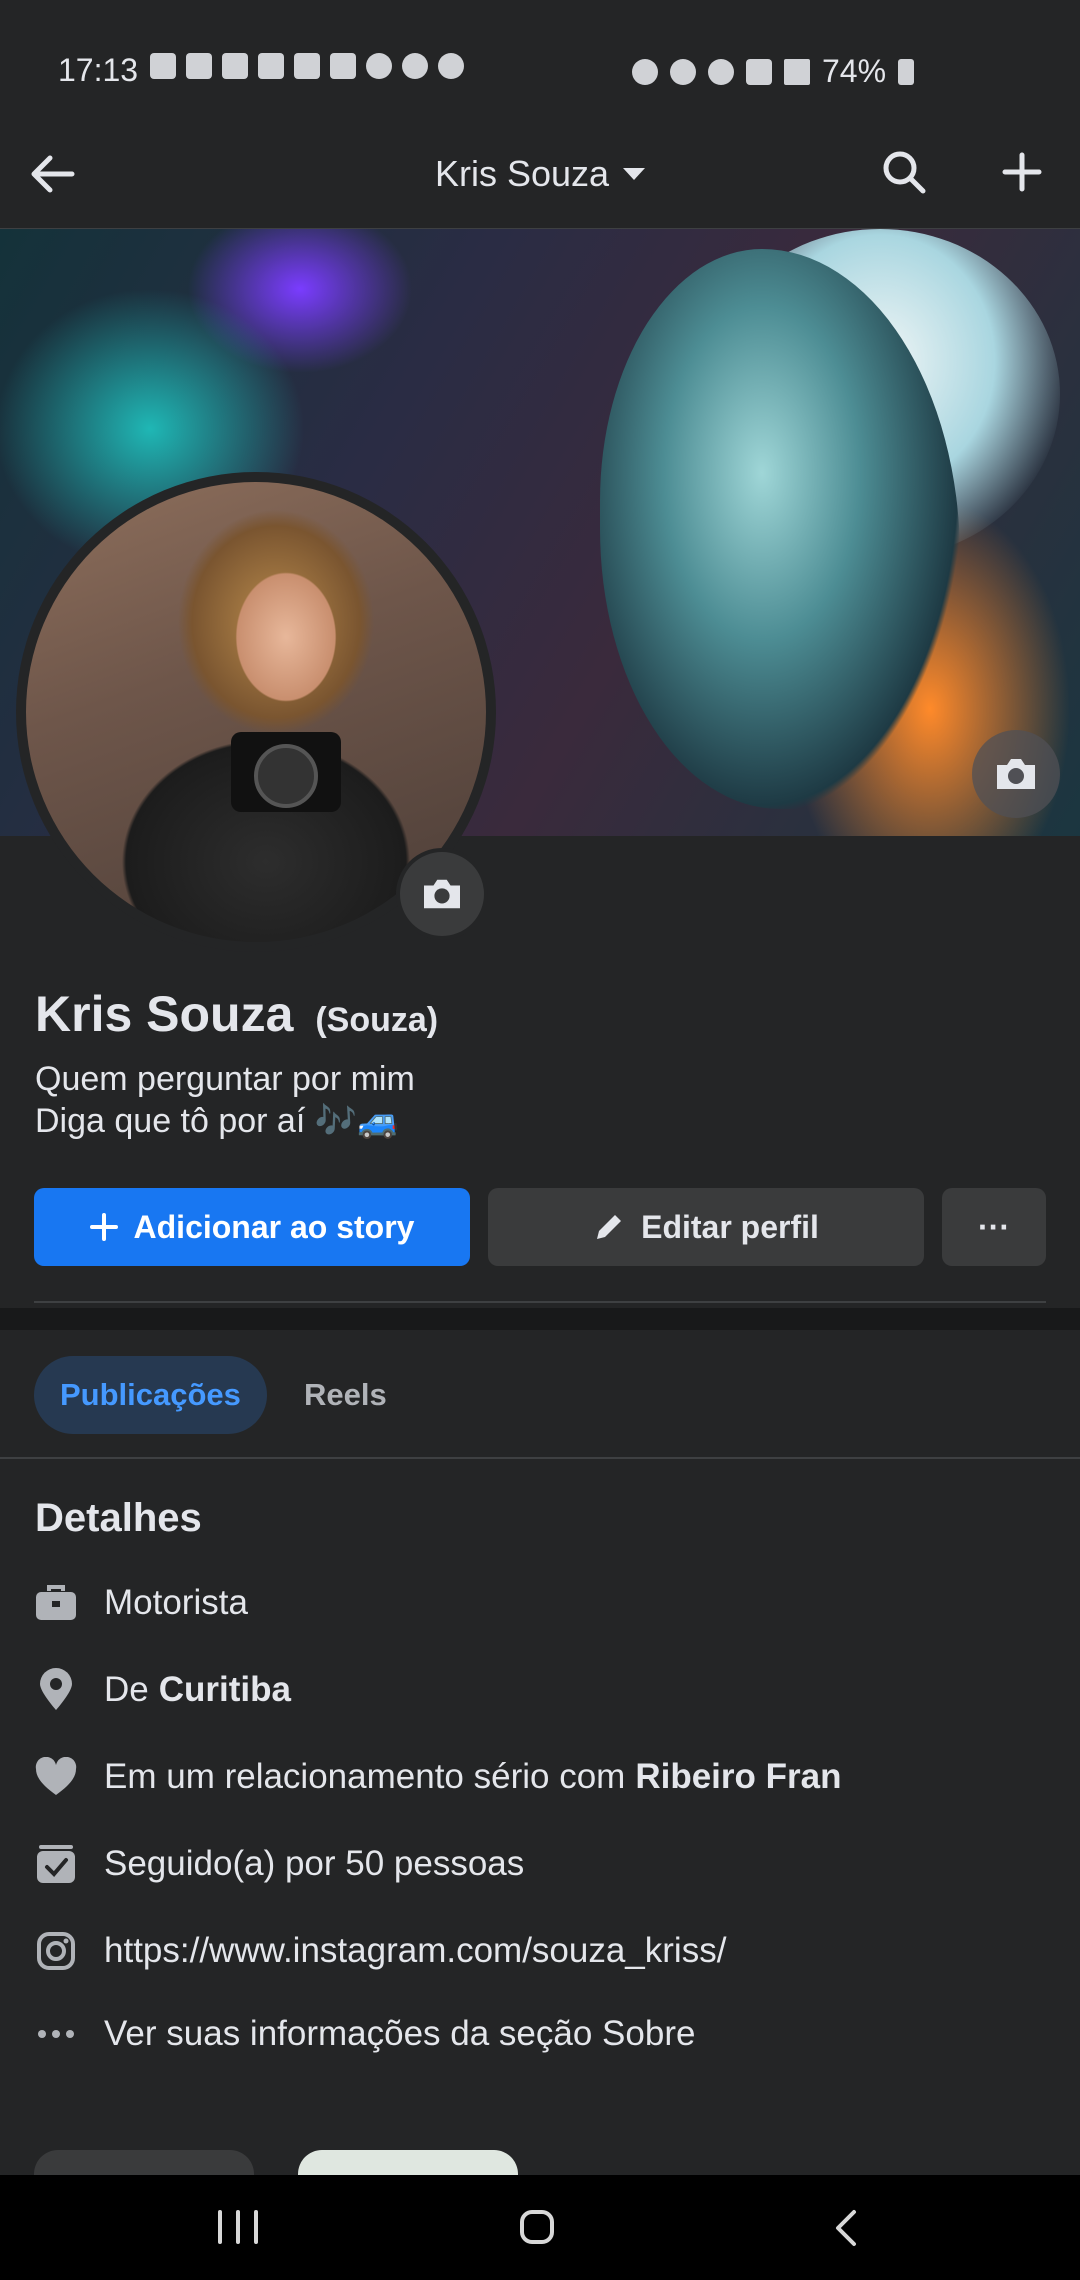 The width and height of the screenshot is (1080, 2280). Describe the element at coordinates (56, 1690) in the screenshot. I see `location-pin-icon` at that location.